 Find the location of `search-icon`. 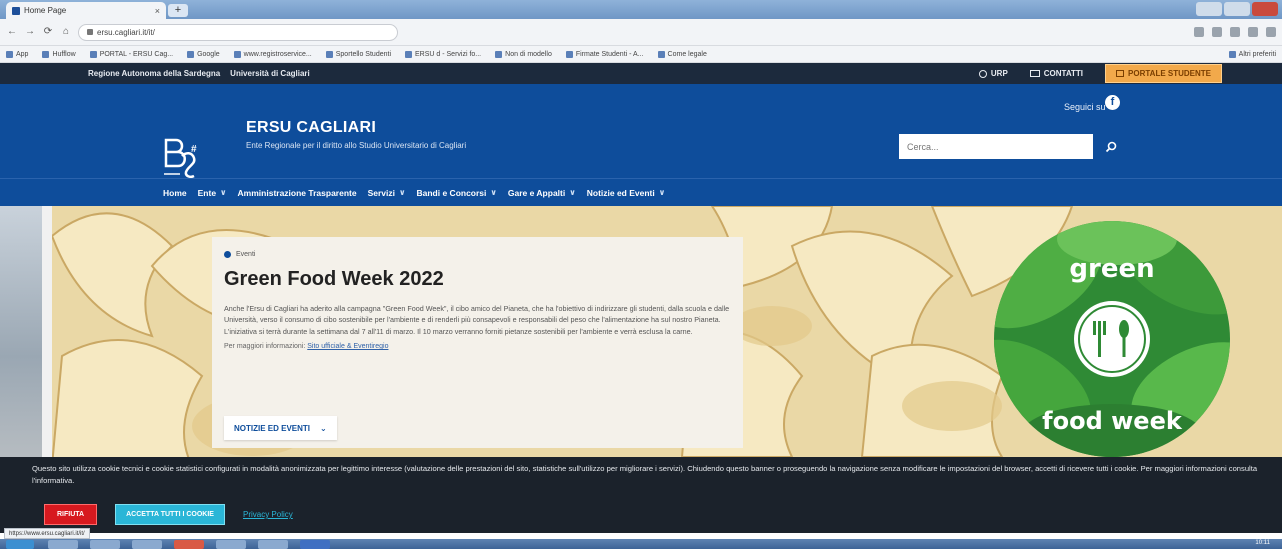

search-icon is located at coordinates (1111, 146).